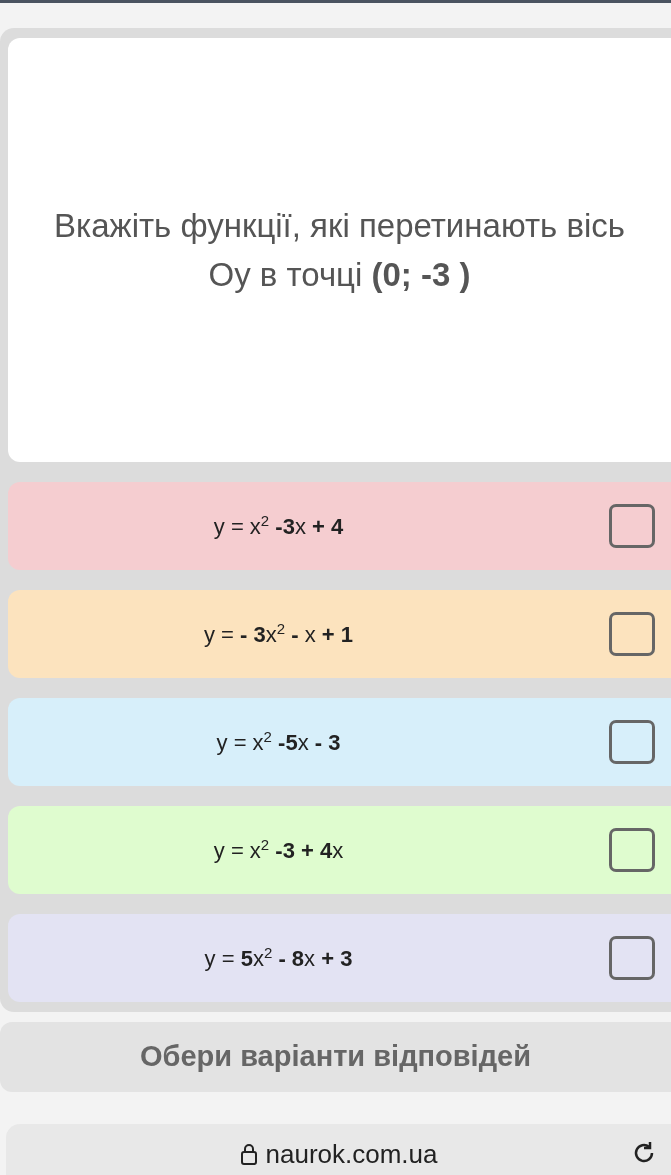  What do you see at coordinates (278, 742) in the screenshot?
I see `formula-text: y = x$^{2}$ -5x - 3` at bounding box center [278, 742].